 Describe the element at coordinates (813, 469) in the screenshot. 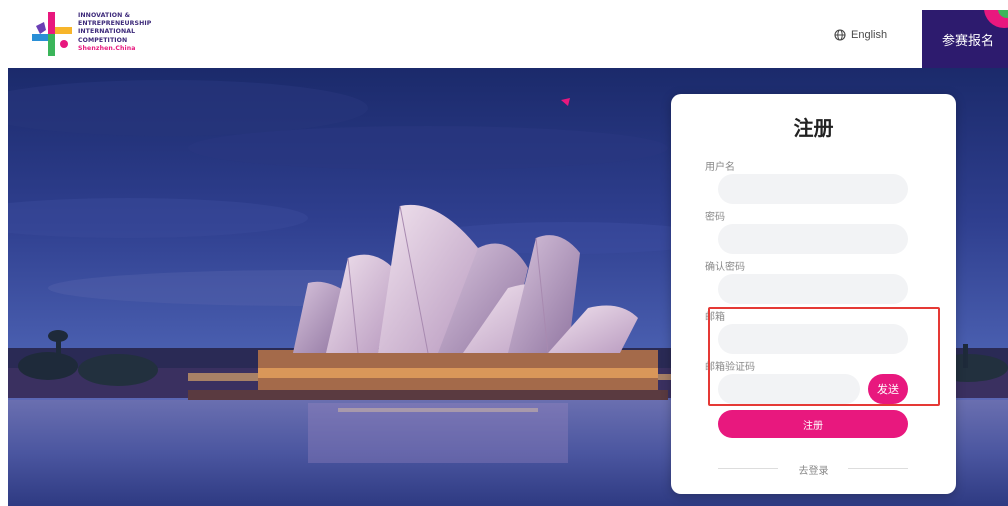

I see `go-to-login-link: 去登录` at that location.